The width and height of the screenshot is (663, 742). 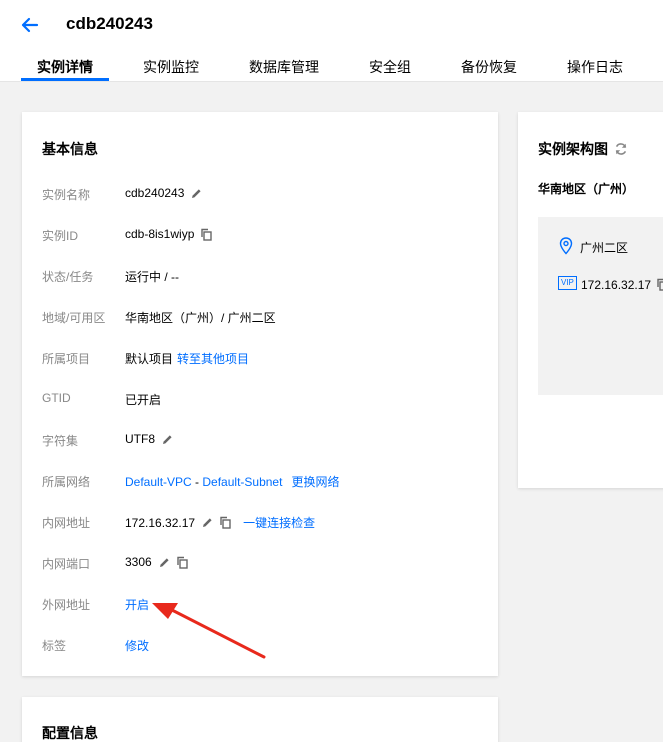 What do you see at coordinates (284, 67) in the screenshot?
I see `tab-database-management: 数据库管理` at bounding box center [284, 67].